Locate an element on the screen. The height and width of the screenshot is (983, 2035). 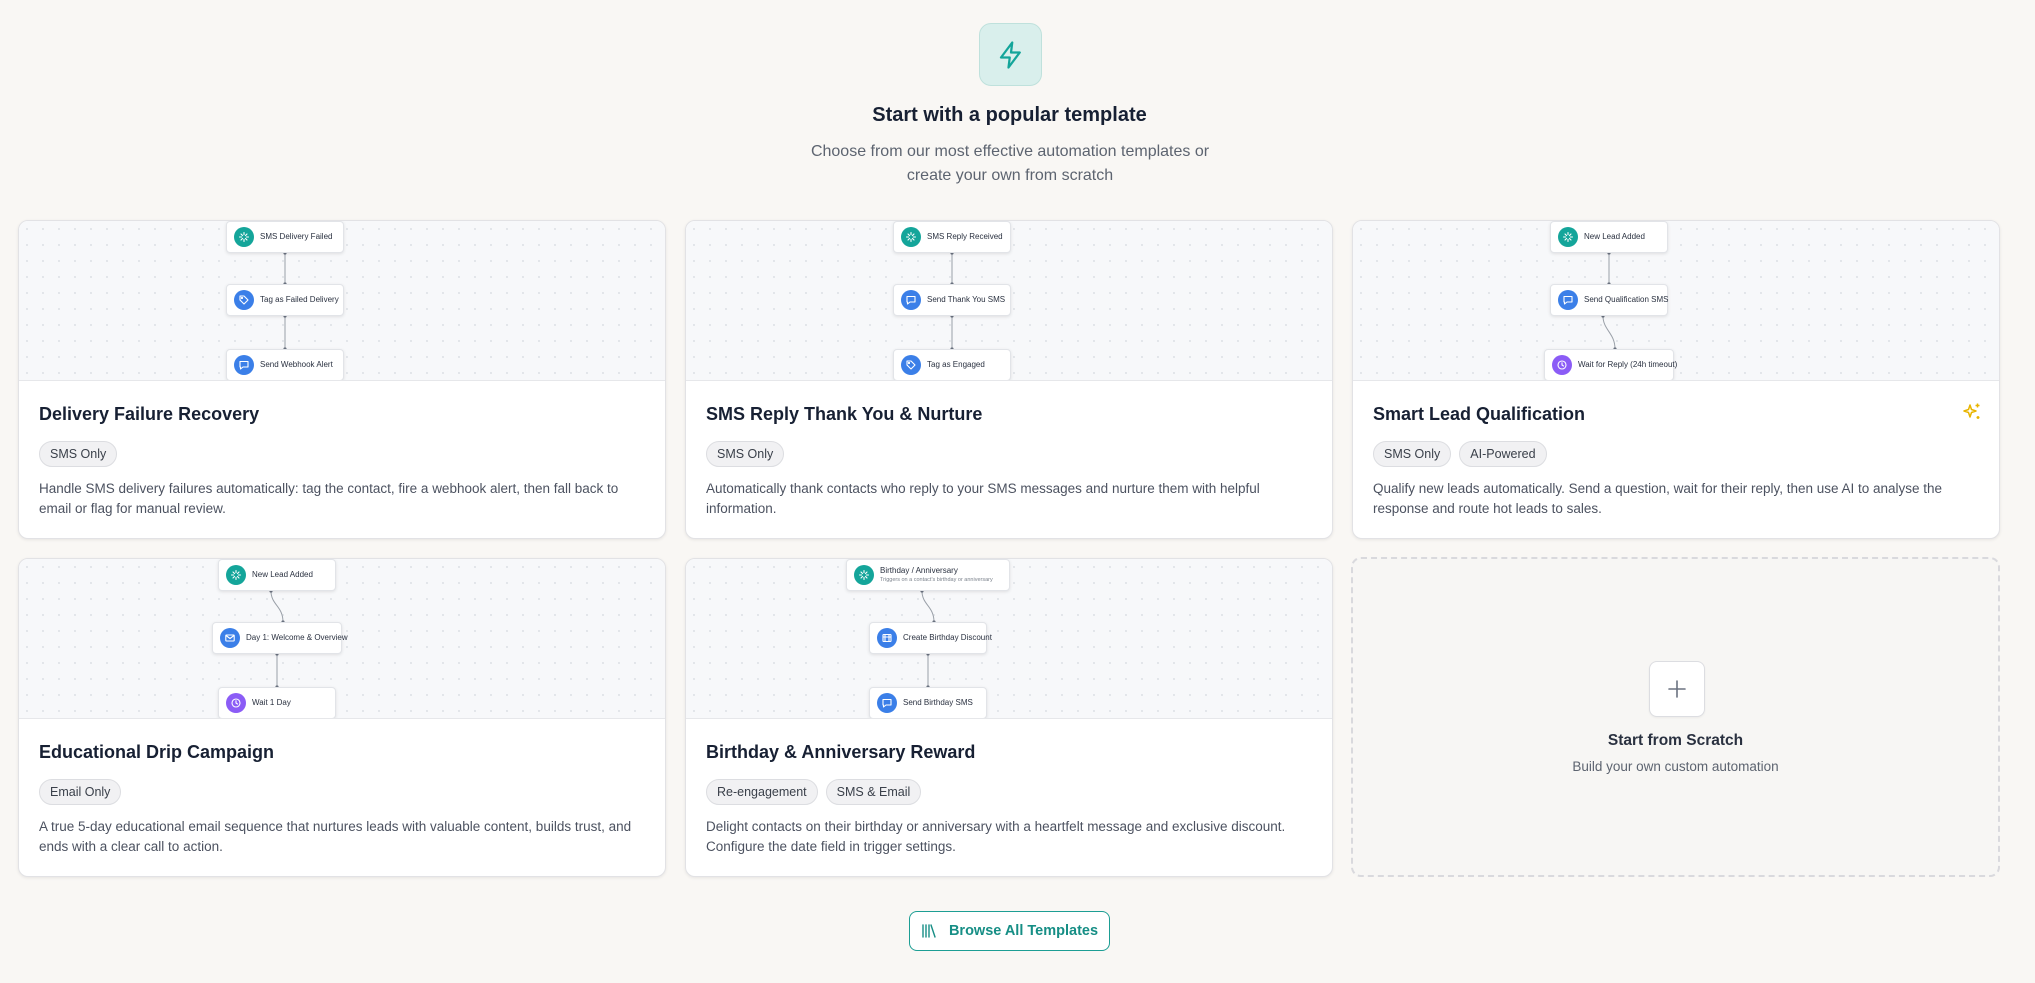
workflow-node: Wait for Reply (24h timeout) is located at coordinates (1610, 364).